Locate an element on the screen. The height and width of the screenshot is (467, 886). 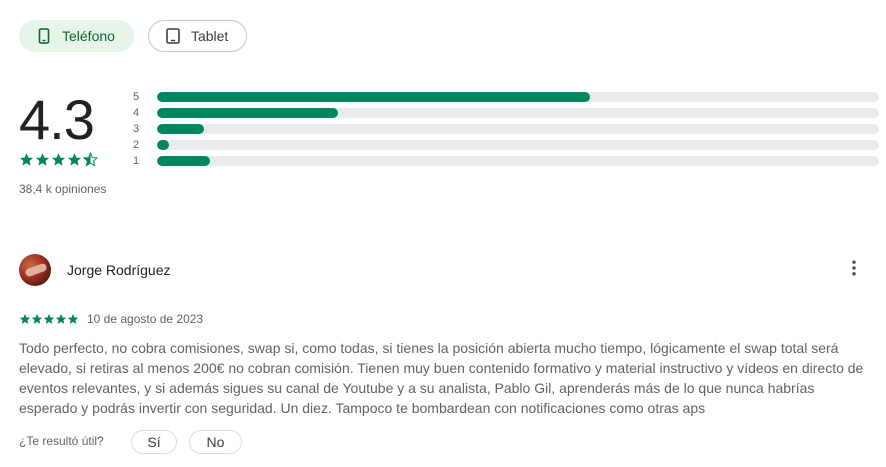
rating-bar-row: 4 is located at coordinates (506, 113).